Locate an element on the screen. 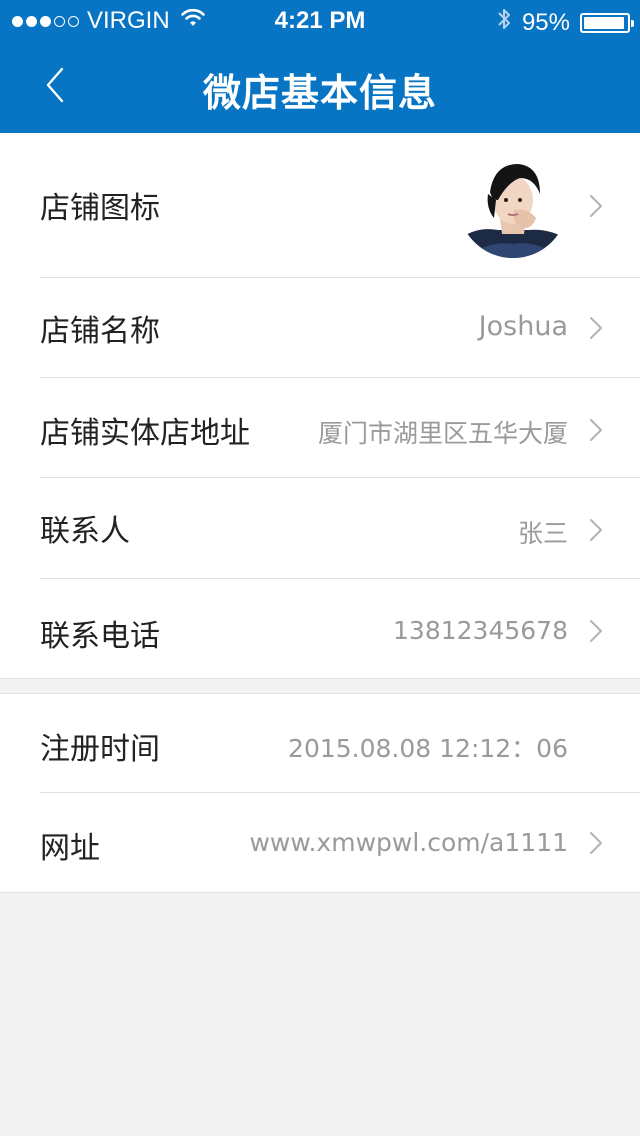  row-value: 厦门市湖里区五华大厦 is located at coordinates (442, 433).